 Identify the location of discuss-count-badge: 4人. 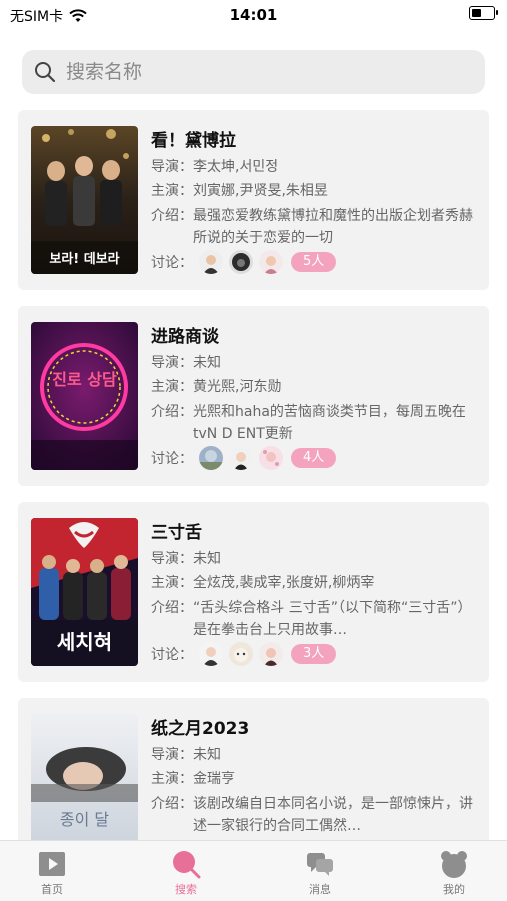
(314, 458).